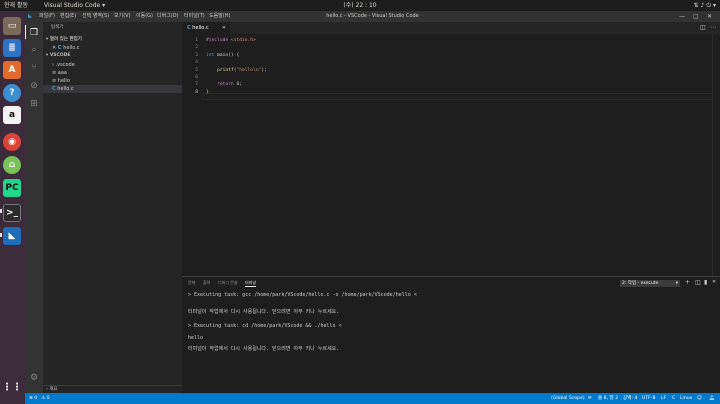 The height and width of the screenshot is (404, 720). What do you see at coordinates (112, 89) in the screenshot?
I see `tree-item-hello-c: C hello.c` at bounding box center [112, 89].